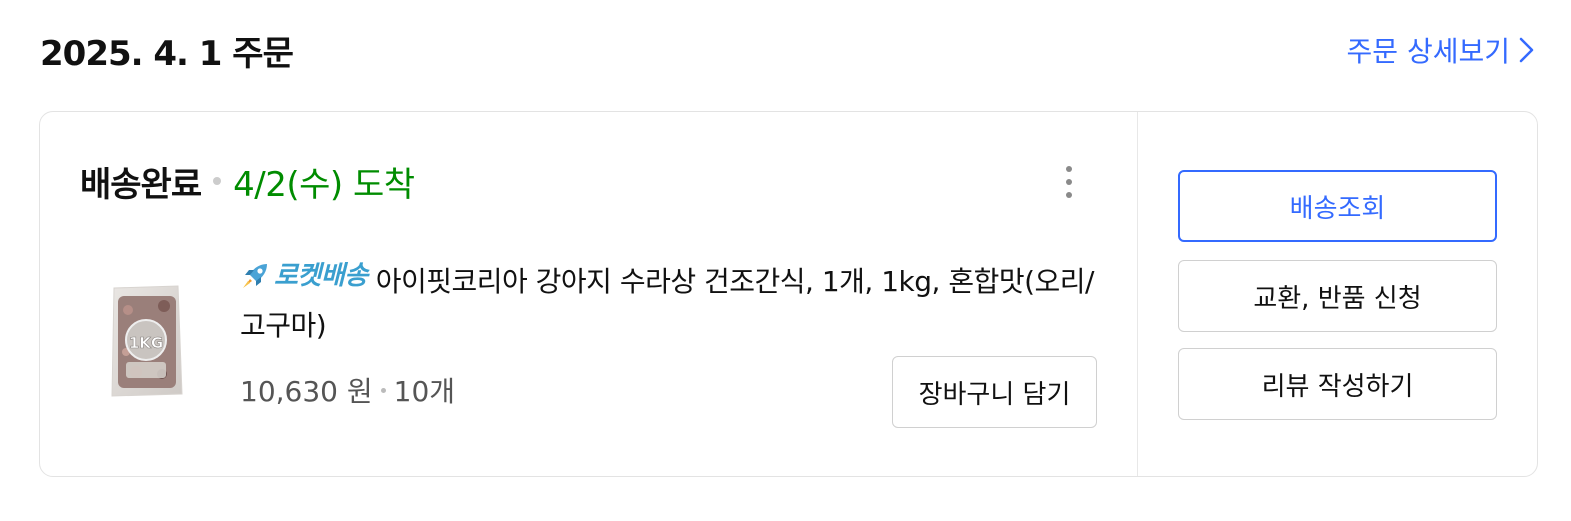 Image resolution: width=1571 pixels, height=521 pixels. I want to click on rocket-icon, so click(255, 276).